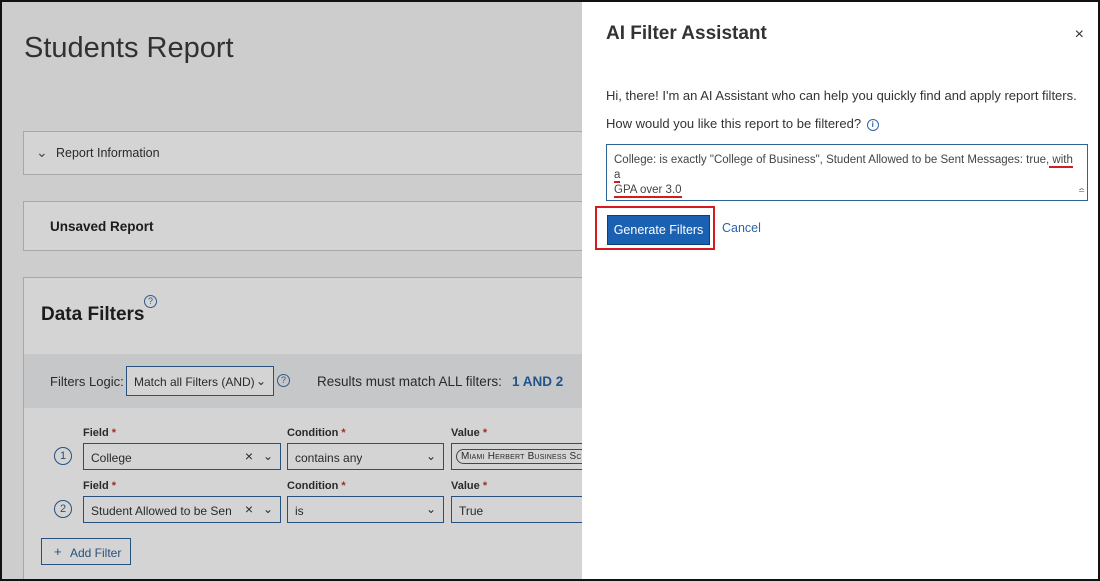 The height and width of the screenshot is (581, 1100). What do you see at coordinates (516, 509) in the screenshot?
I see `value-select: True` at bounding box center [516, 509].